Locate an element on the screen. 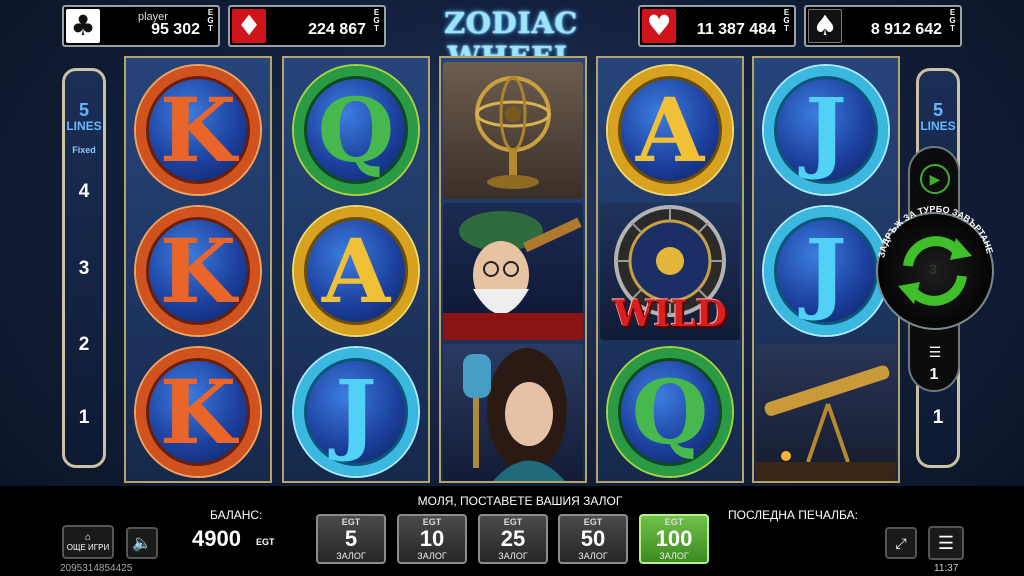 This screenshot has width=1024, height=576. jackpot-hearts: ♥ 11 387 484 EGT is located at coordinates (717, 26).